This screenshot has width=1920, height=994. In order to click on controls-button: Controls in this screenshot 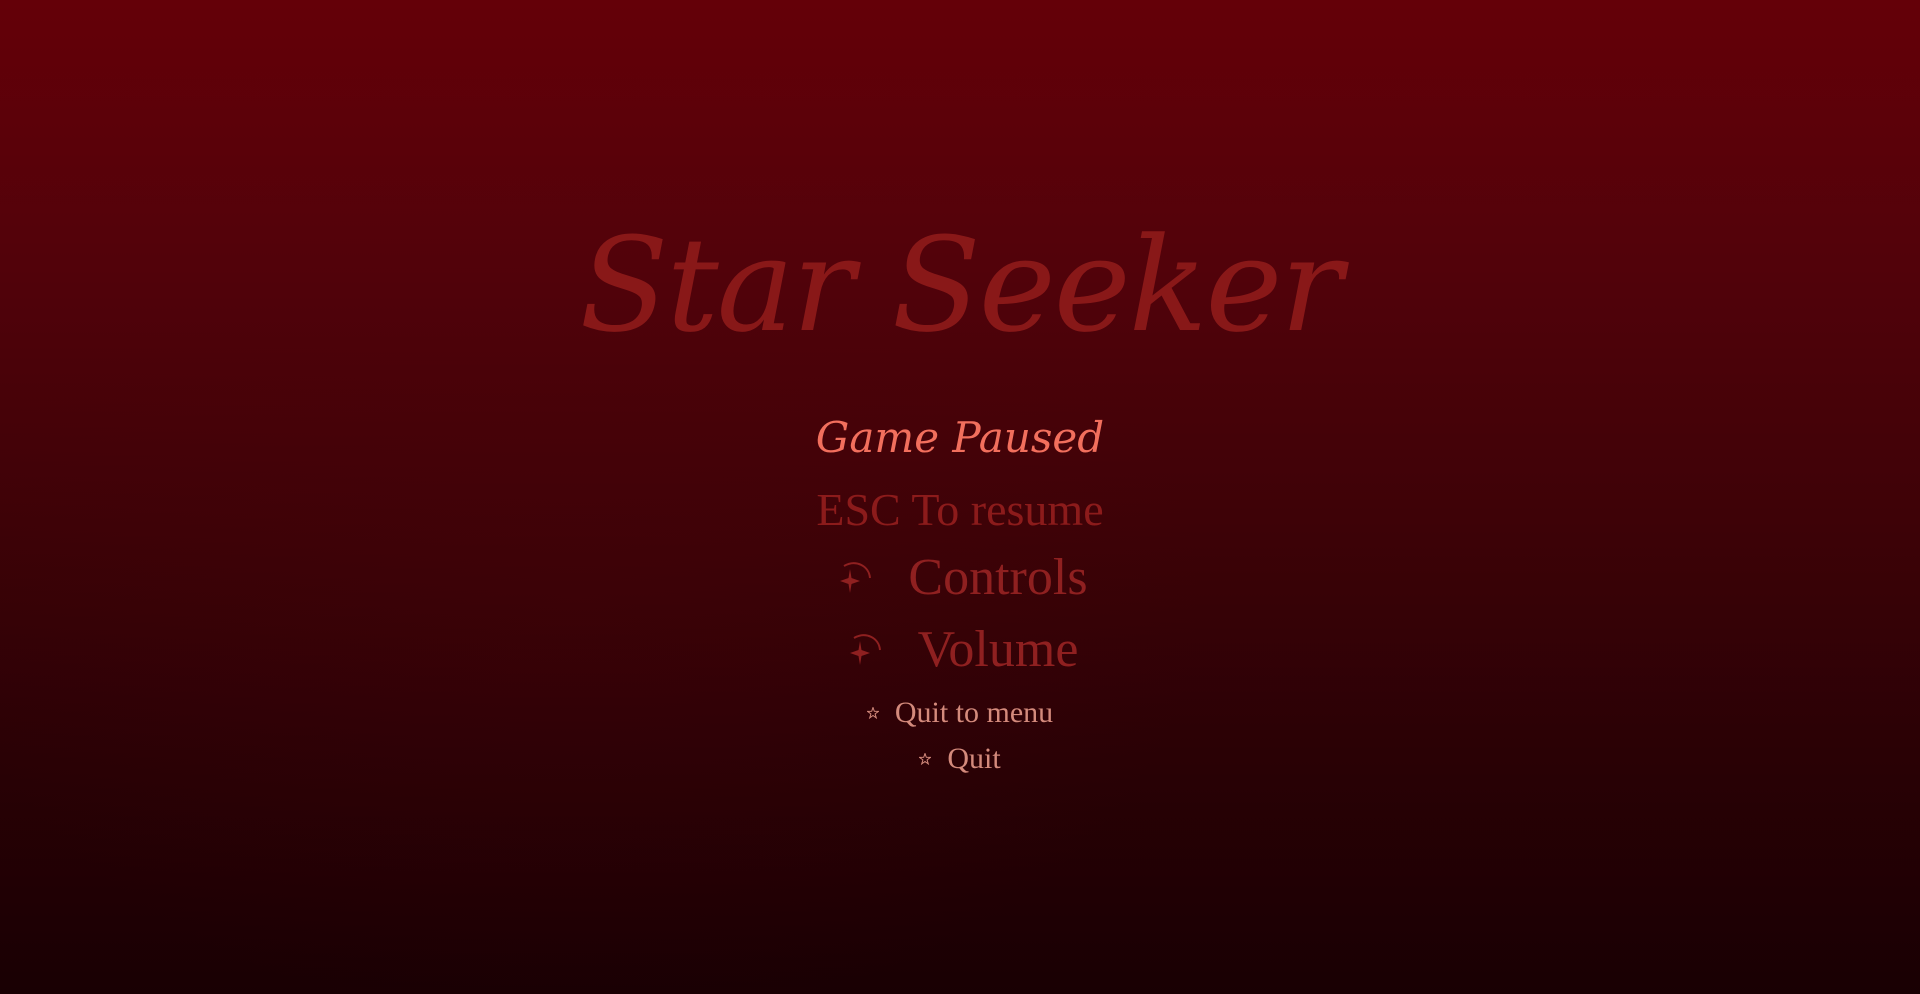, I will do `click(960, 578)`.